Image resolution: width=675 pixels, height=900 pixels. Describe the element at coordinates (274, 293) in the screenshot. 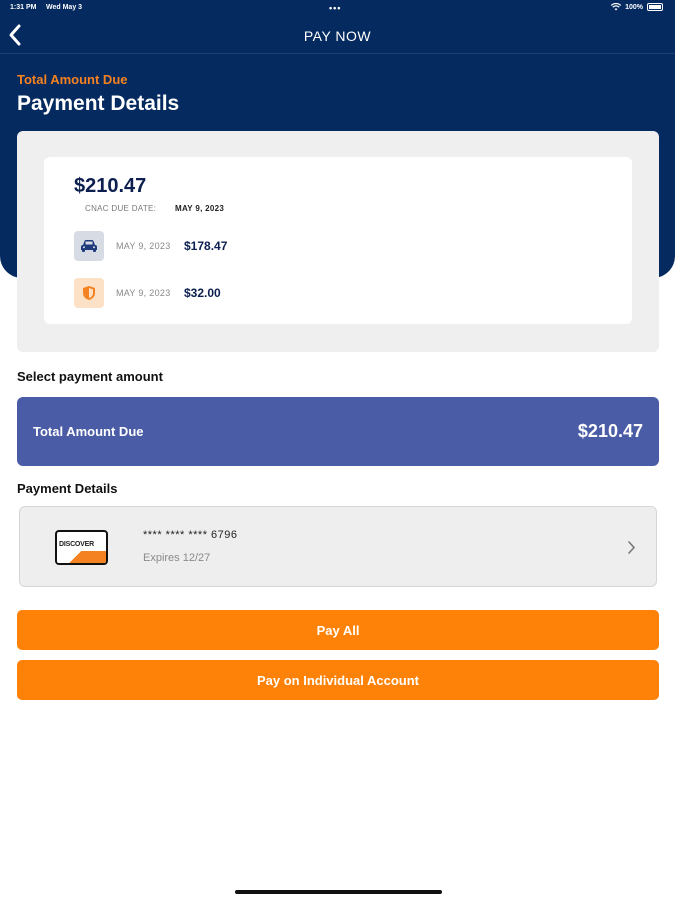

I see `account-row-protection: MAY 9, 2023 $32.00` at that location.